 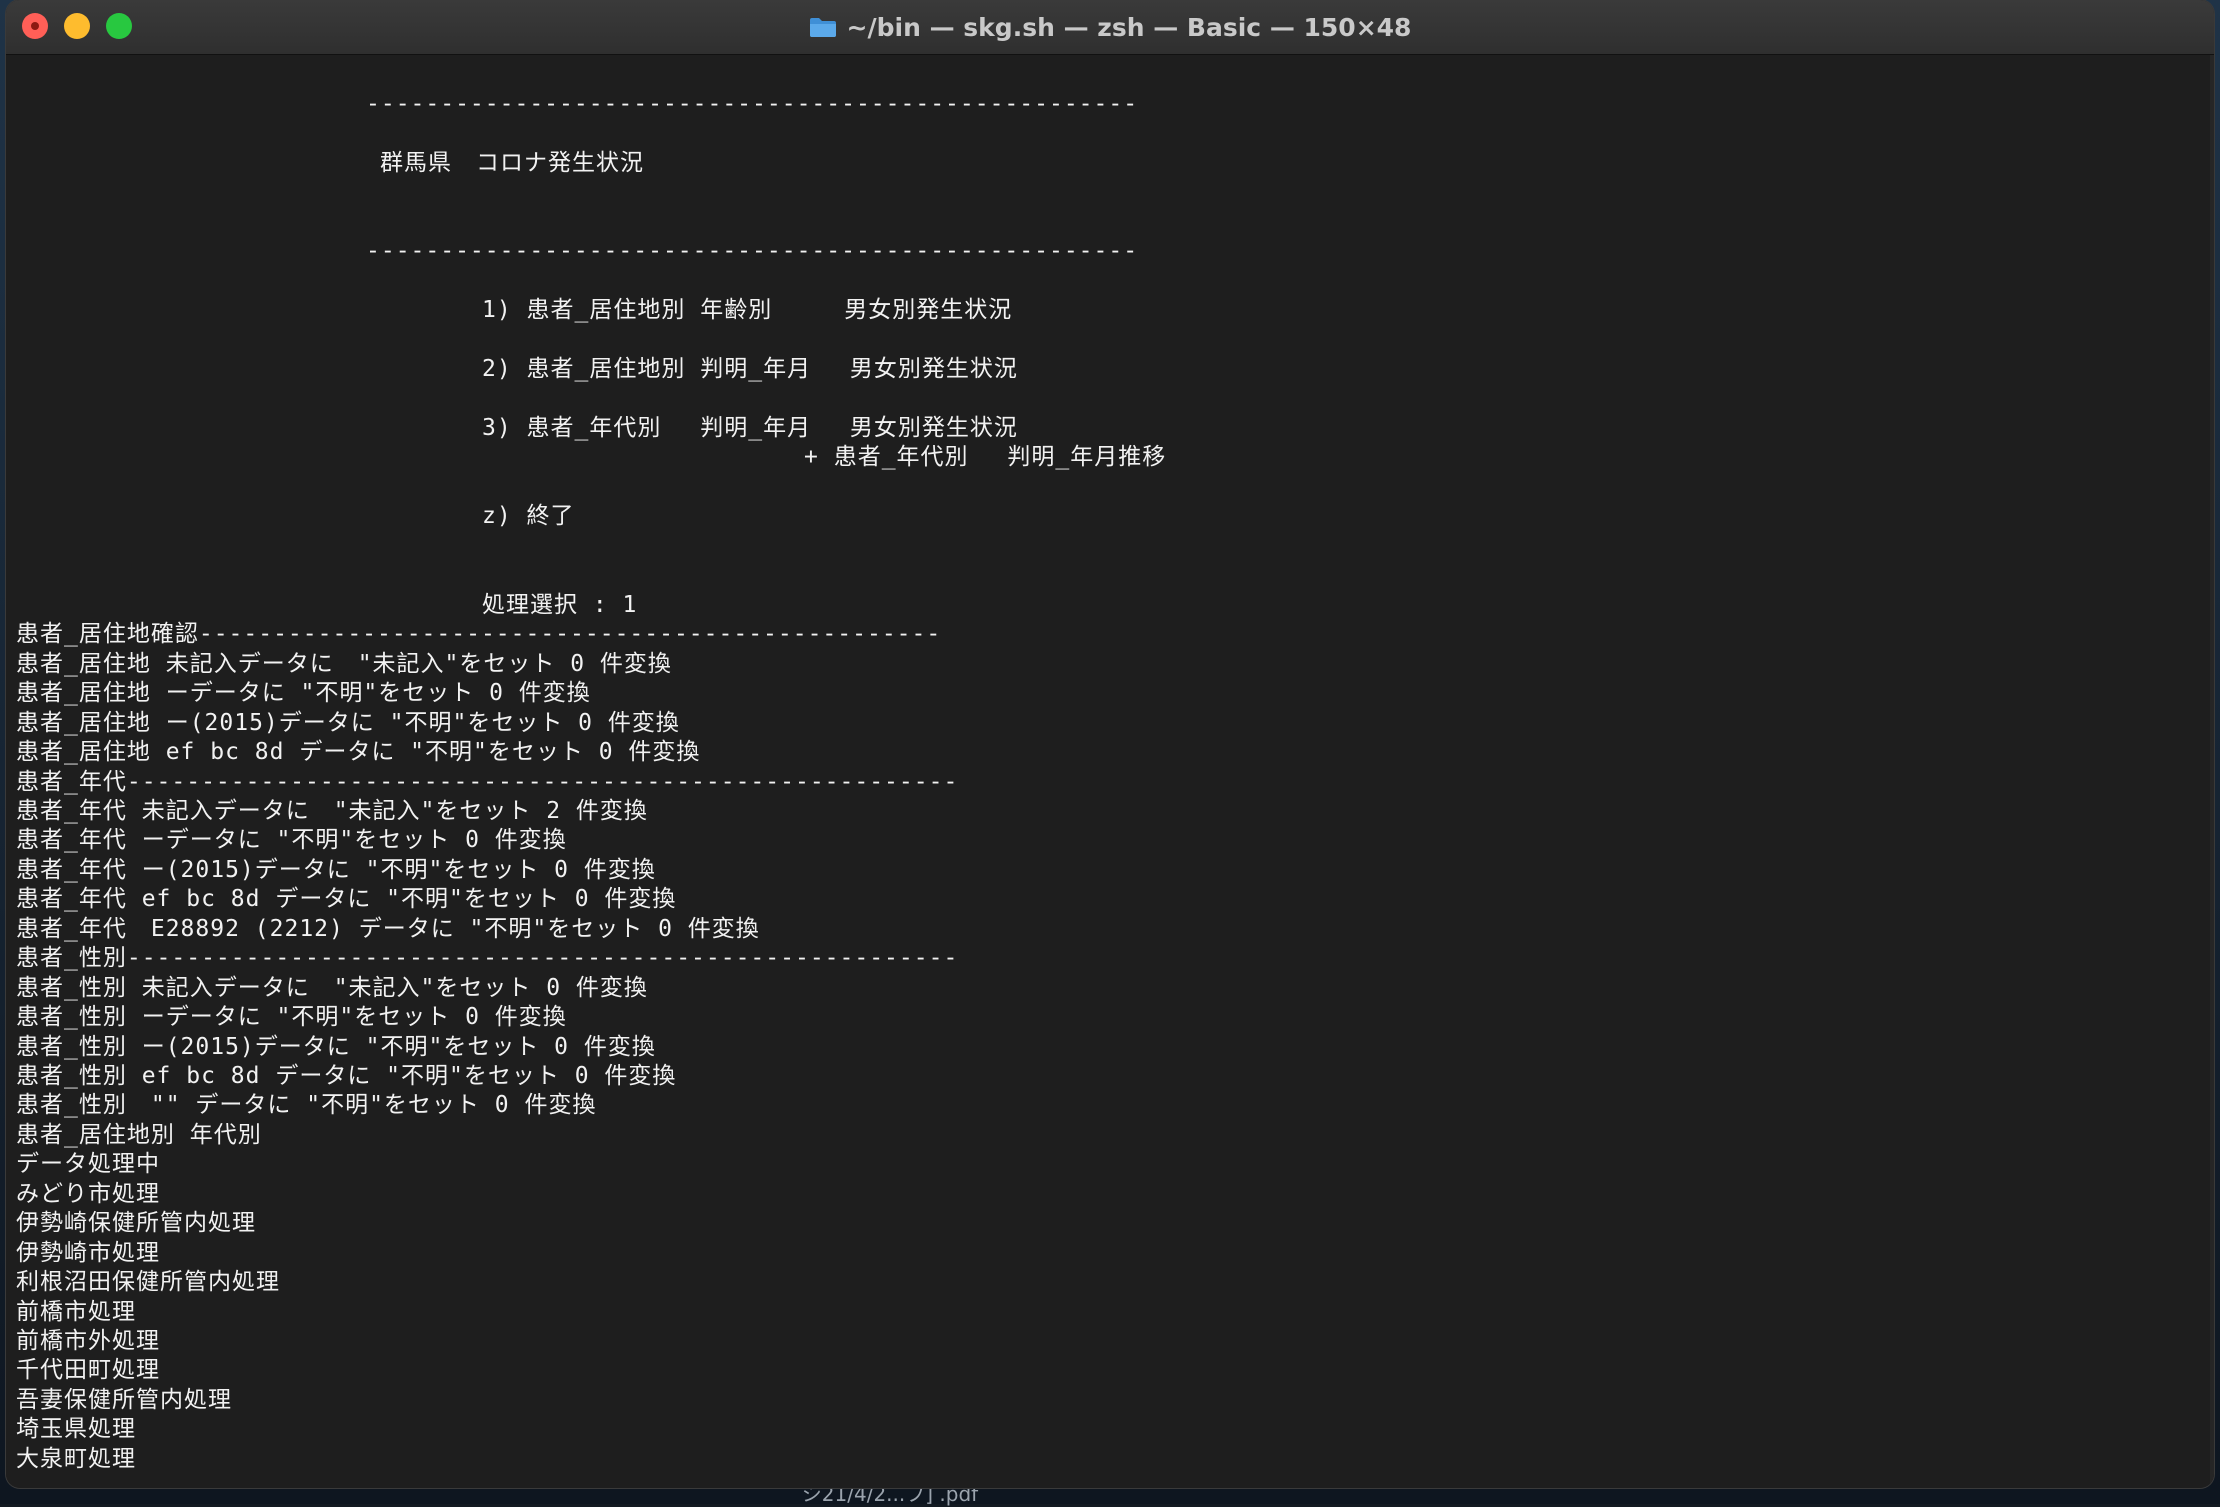 I want to click on output-line: 伊勢崎保健所管内処理, so click(x=136, y=1223).